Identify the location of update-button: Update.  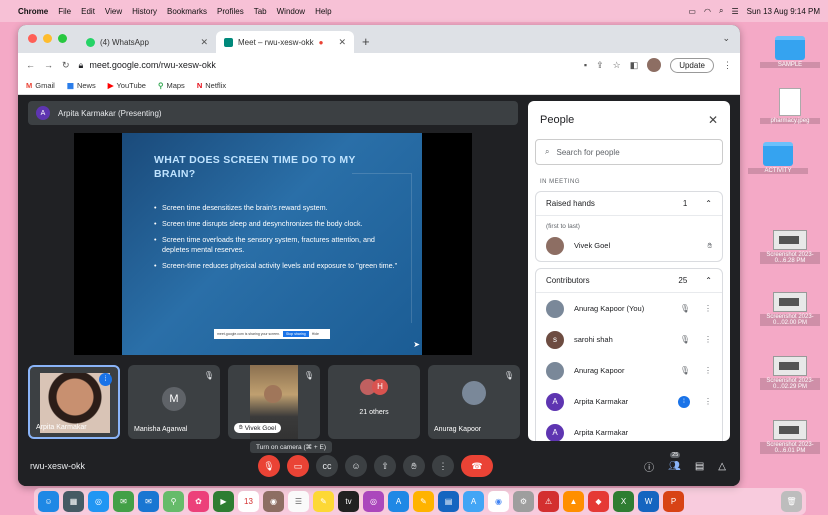
(692, 65).